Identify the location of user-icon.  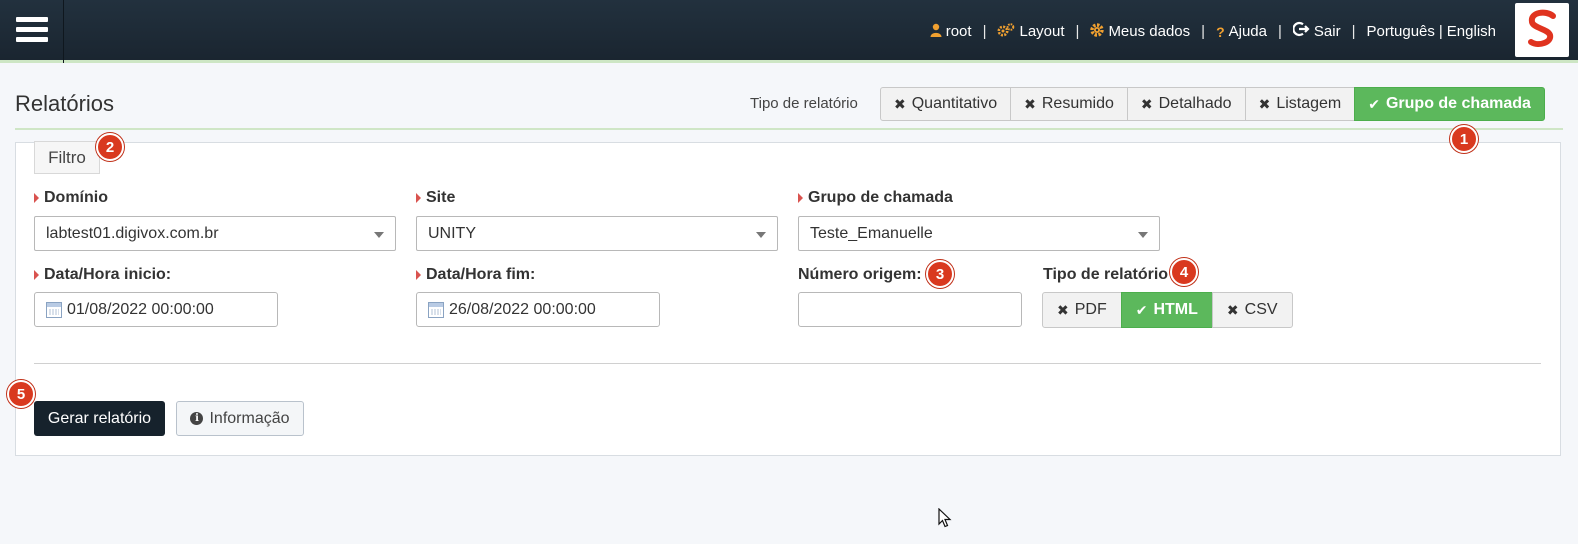
(936, 31).